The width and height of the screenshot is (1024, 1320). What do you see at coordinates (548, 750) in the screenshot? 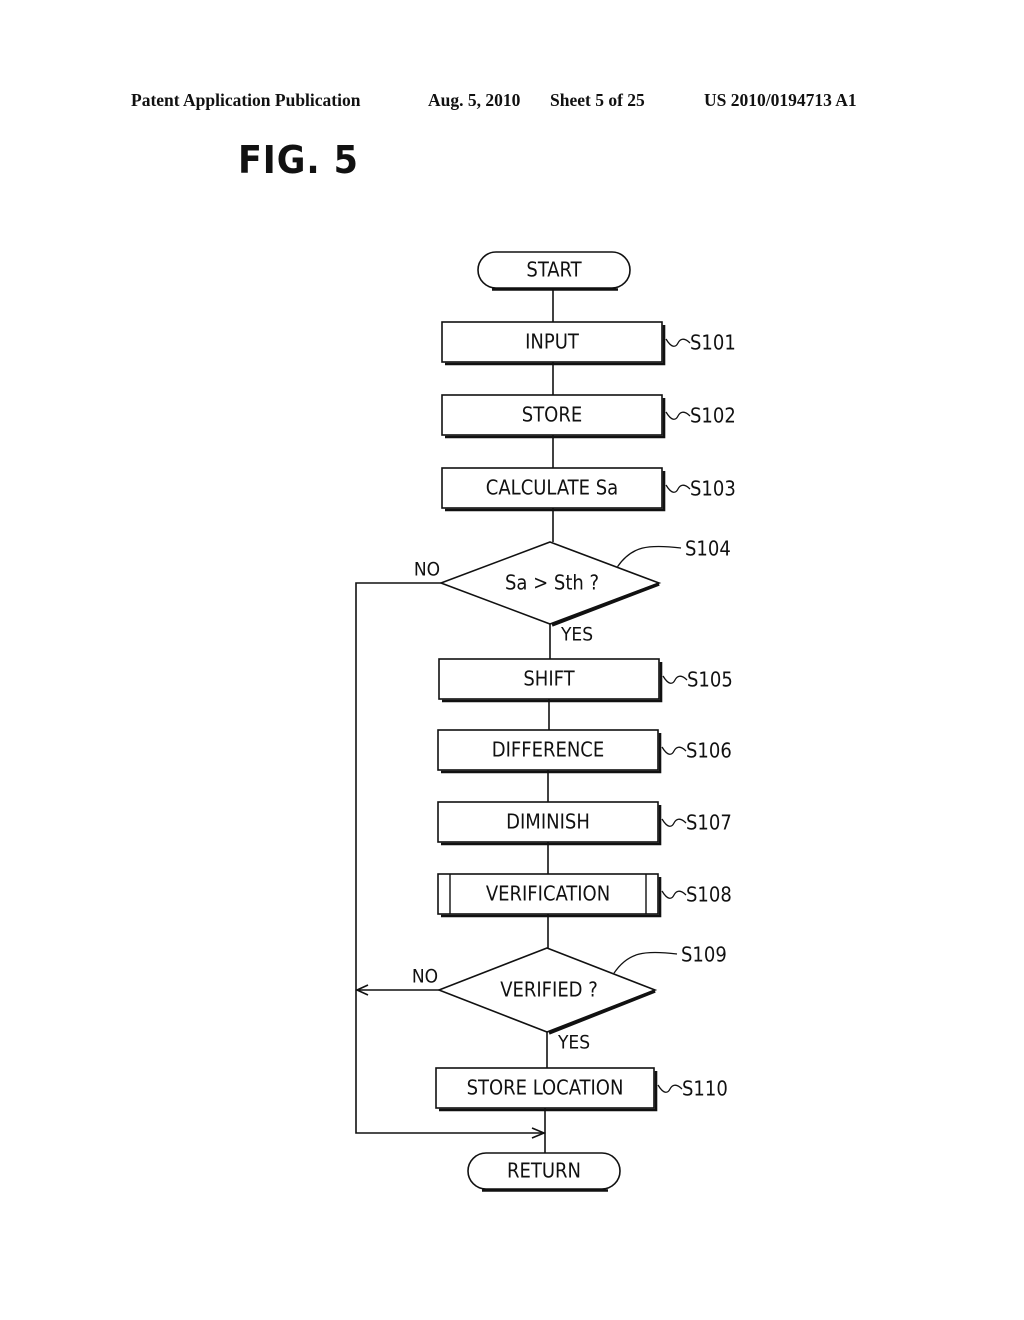
I see `step-label: DIFFERENCE` at bounding box center [548, 750].